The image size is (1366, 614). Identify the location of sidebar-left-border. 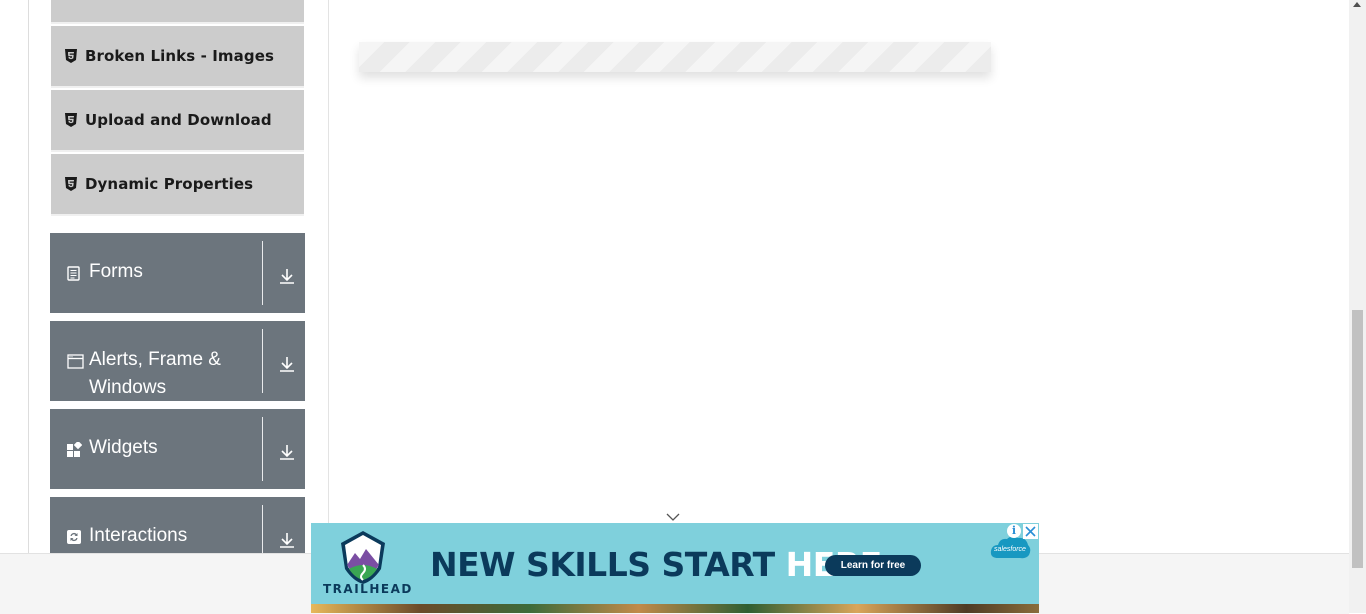
(28, 276).